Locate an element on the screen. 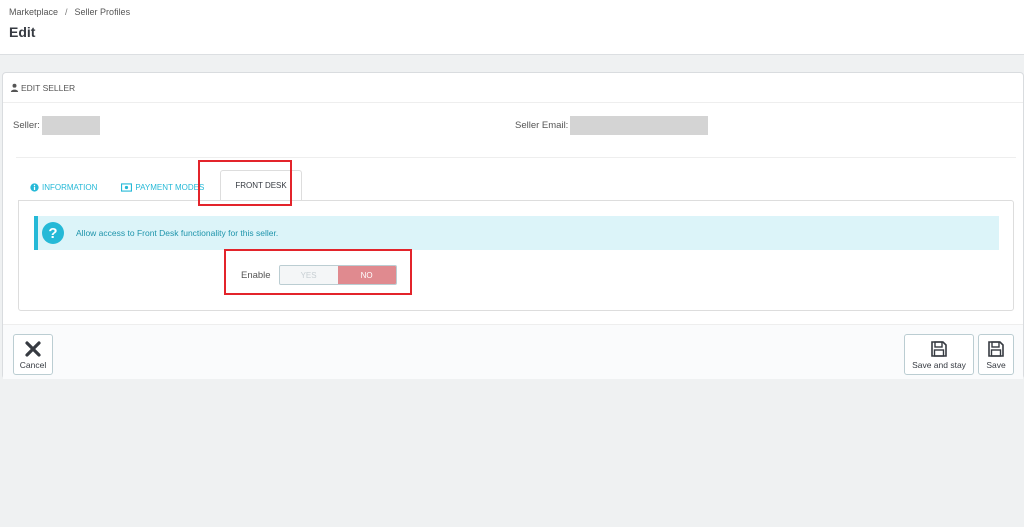 This screenshot has height=527, width=1024. panel-heading-label: EDIT SELLER is located at coordinates (48, 87).